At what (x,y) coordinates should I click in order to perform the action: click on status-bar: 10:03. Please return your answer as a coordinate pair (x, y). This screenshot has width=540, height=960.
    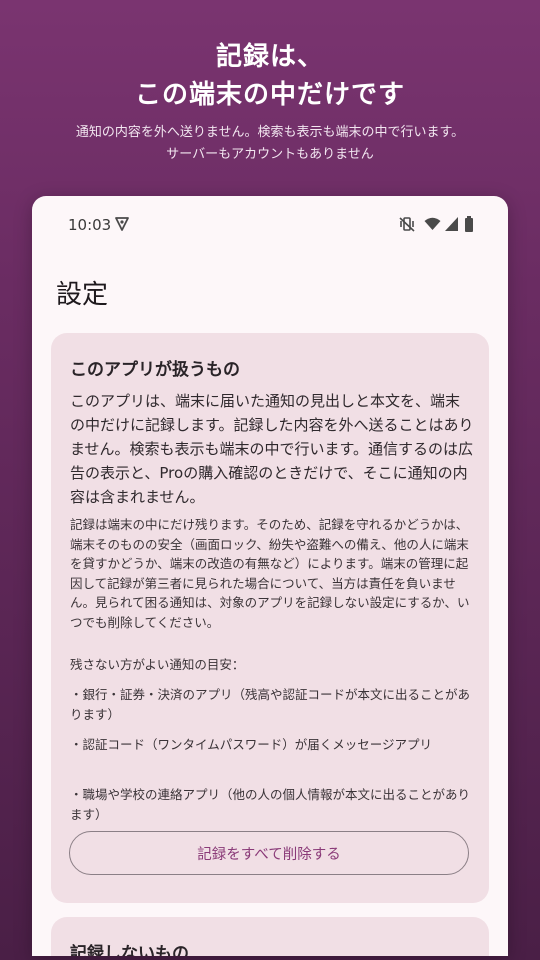
    Looking at the image, I should click on (270, 225).